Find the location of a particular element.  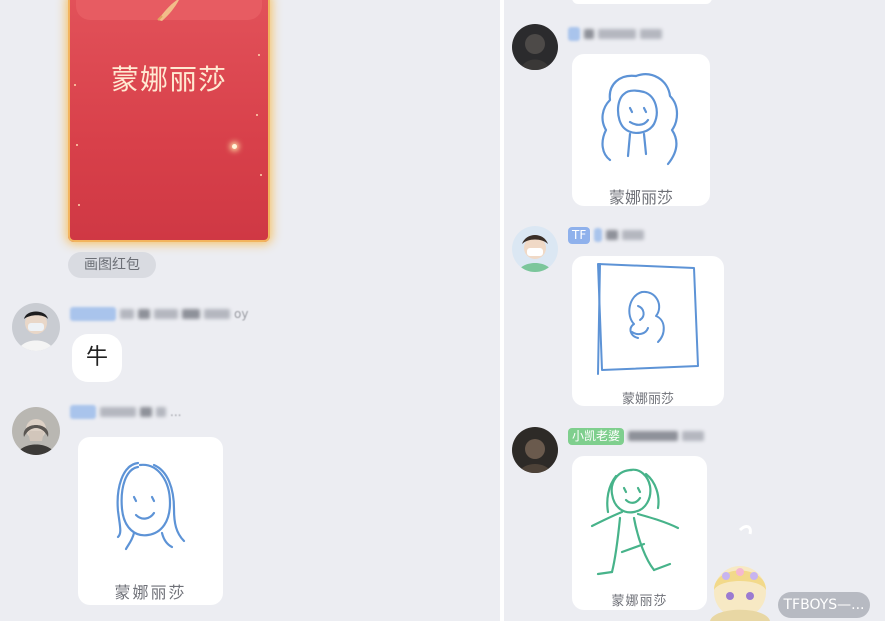

envelope-title: 蒙娜丽莎 is located at coordinates (168, 79).